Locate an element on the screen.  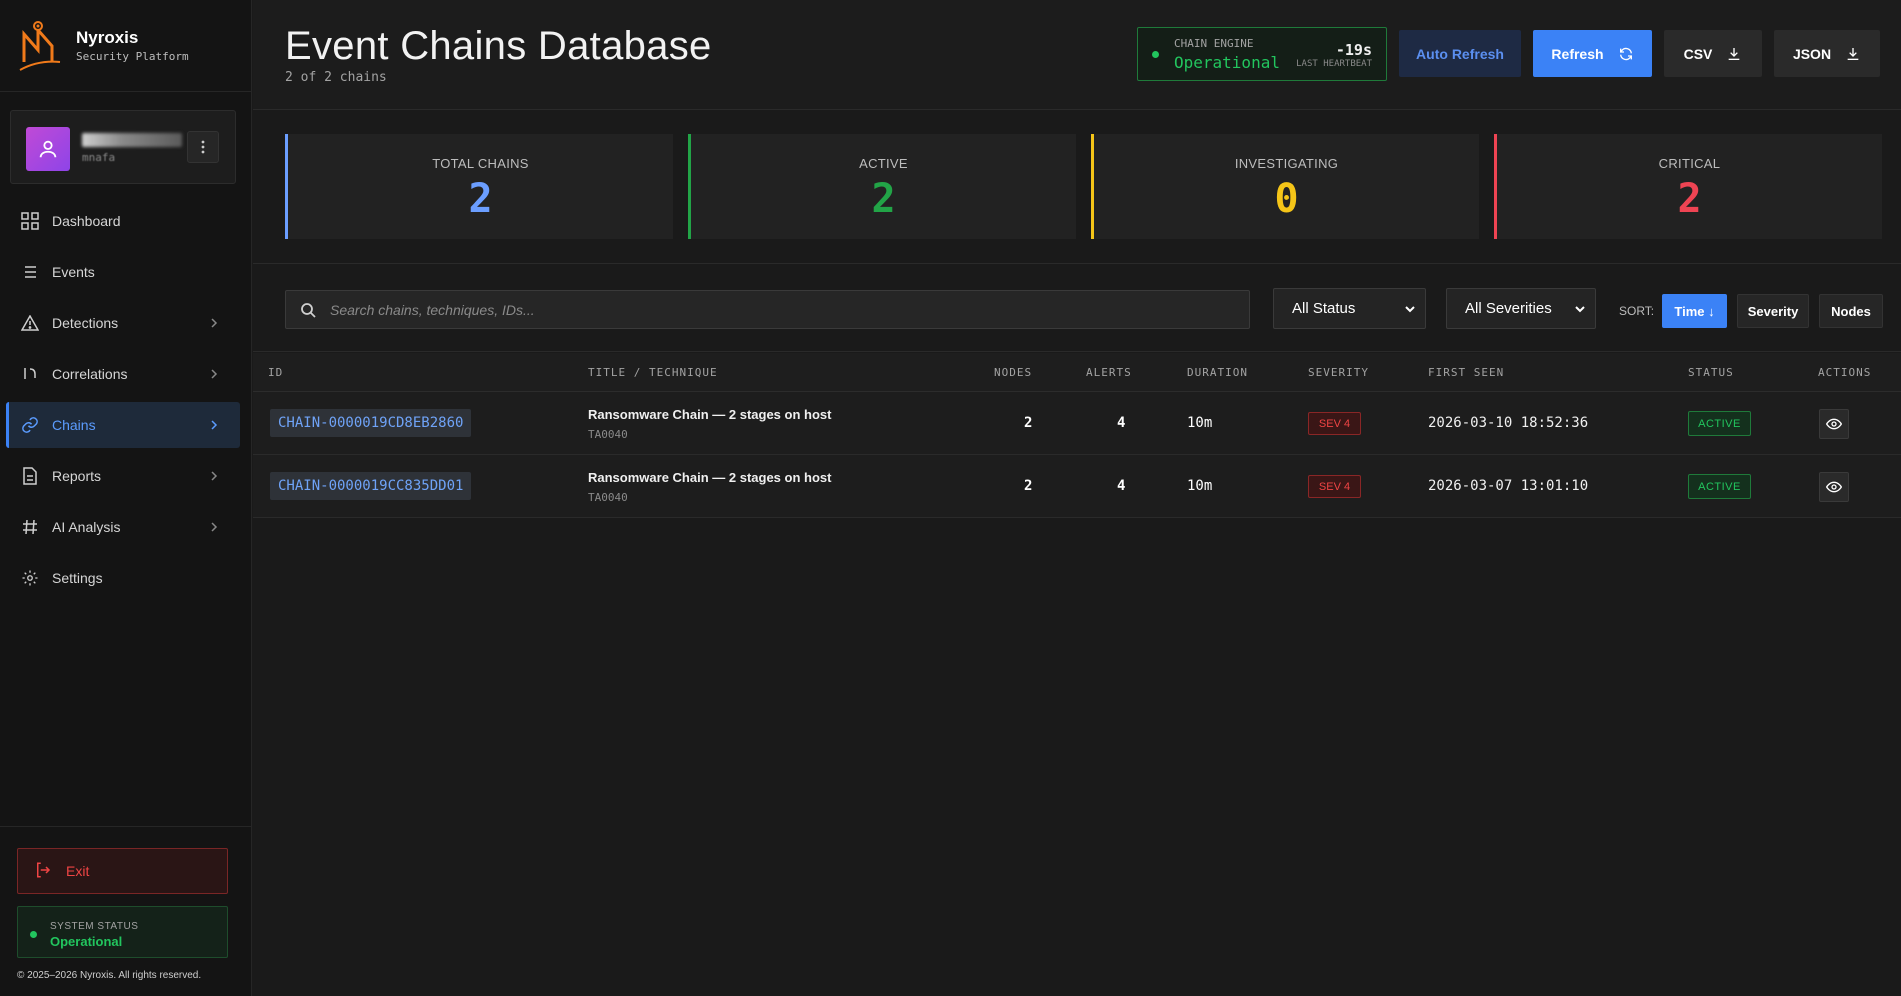
system-status-label: SYSTEM STATUS is located at coordinates (94, 926).